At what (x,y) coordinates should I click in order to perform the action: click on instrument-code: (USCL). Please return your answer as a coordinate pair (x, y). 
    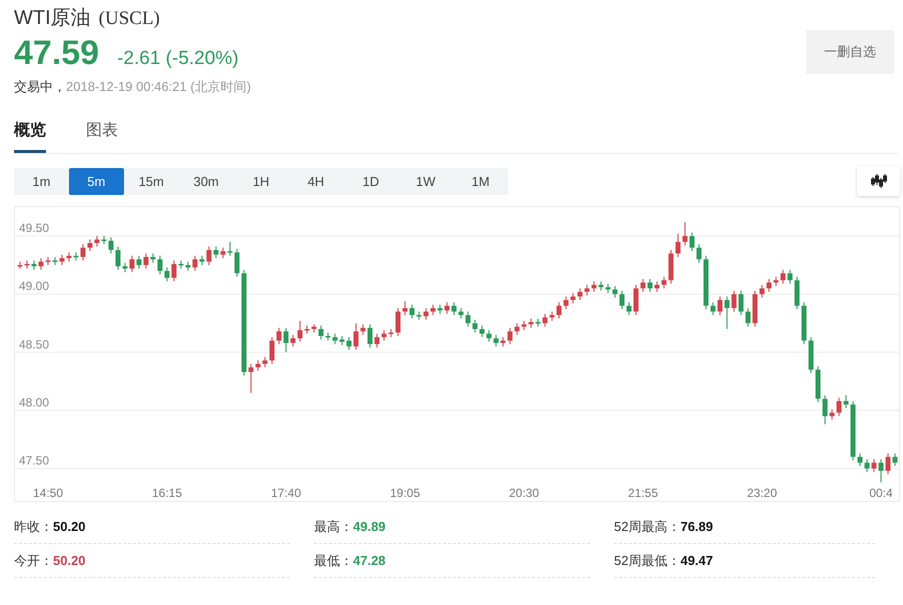
    Looking at the image, I should click on (129, 18).